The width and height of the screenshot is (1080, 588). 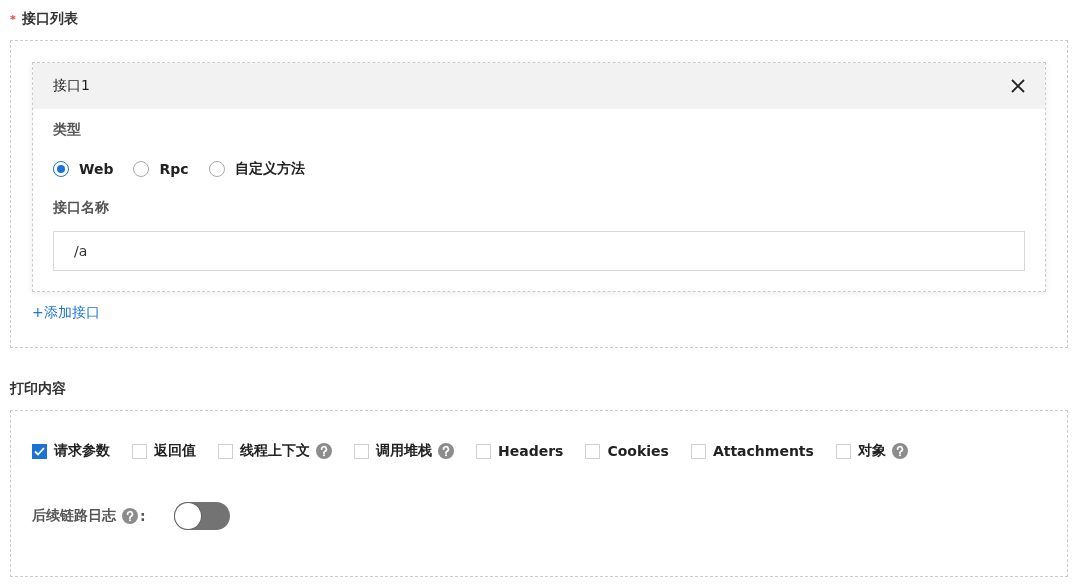 What do you see at coordinates (627, 451) in the screenshot?
I see `checkbox-option: Cookies` at bounding box center [627, 451].